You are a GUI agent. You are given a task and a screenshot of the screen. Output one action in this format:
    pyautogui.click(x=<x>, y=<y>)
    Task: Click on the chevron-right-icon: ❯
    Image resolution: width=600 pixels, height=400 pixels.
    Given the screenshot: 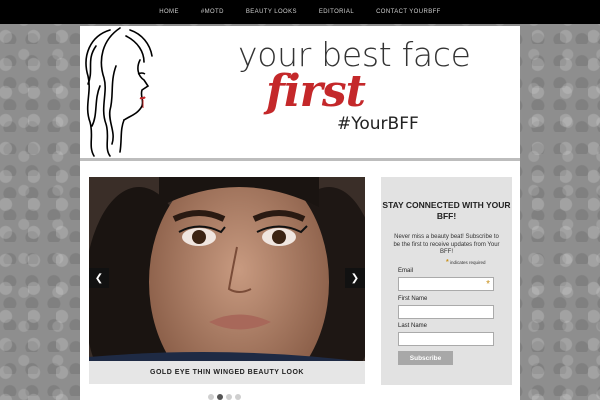 What is the action you would take?
    pyautogui.click(x=355, y=278)
    